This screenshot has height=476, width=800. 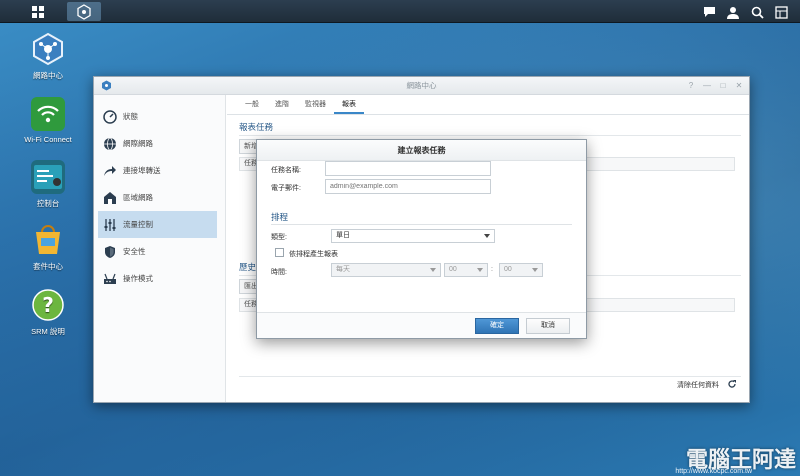 I want to click on clear-data-link: 清除任何資料, so click(x=698, y=385).